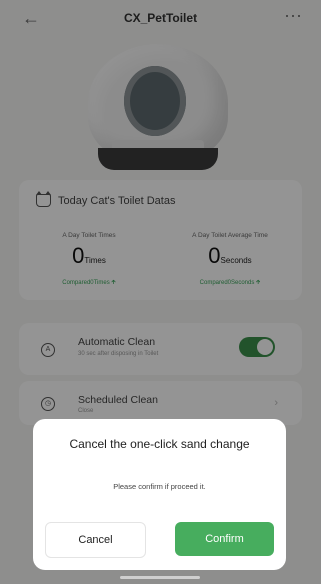 The width and height of the screenshot is (321, 584). I want to click on dialog-message: Please confirm if proceed it., so click(159, 486).